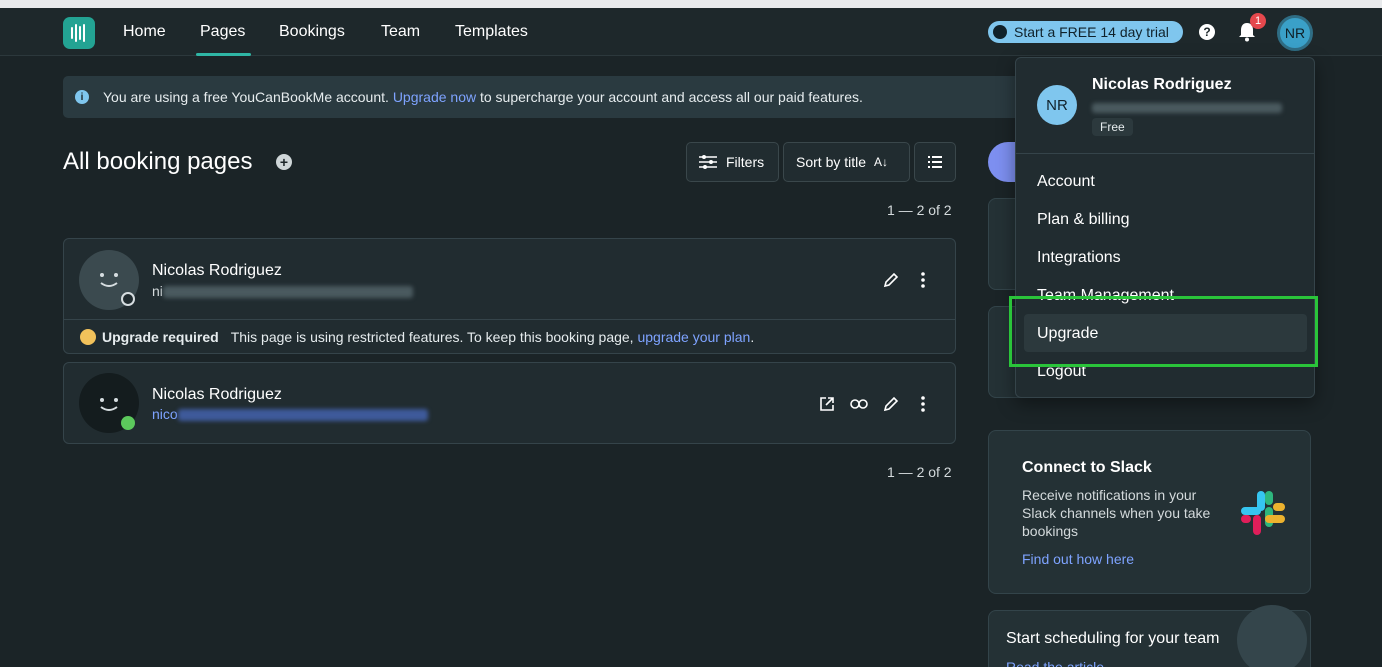  Describe the element at coordinates (1207, 32) in the screenshot. I see `help-icon: ?` at that location.